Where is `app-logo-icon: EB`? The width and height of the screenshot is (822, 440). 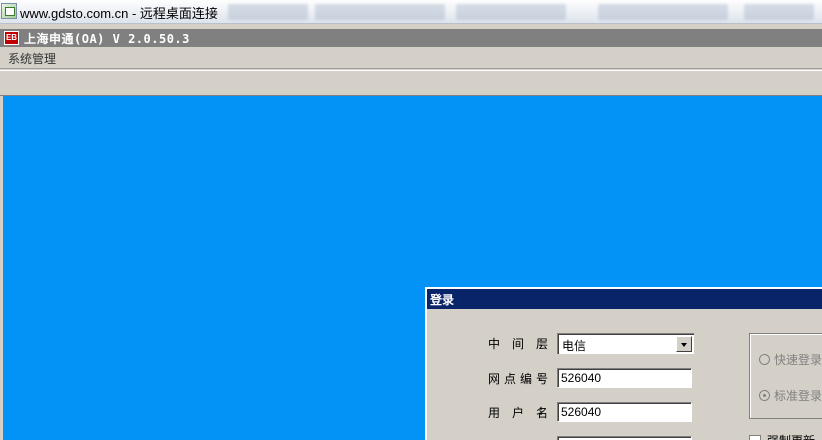 app-logo-icon: EB is located at coordinates (11, 38).